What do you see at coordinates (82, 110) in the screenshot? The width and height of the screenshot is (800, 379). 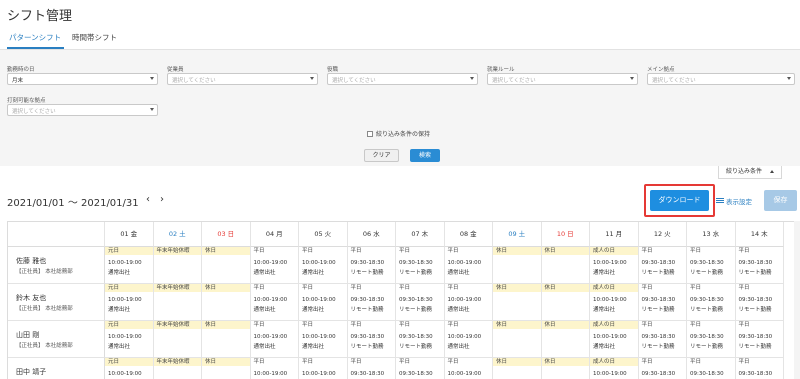 I see `stamp-location-select: 選択してください` at bounding box center [82, 110].